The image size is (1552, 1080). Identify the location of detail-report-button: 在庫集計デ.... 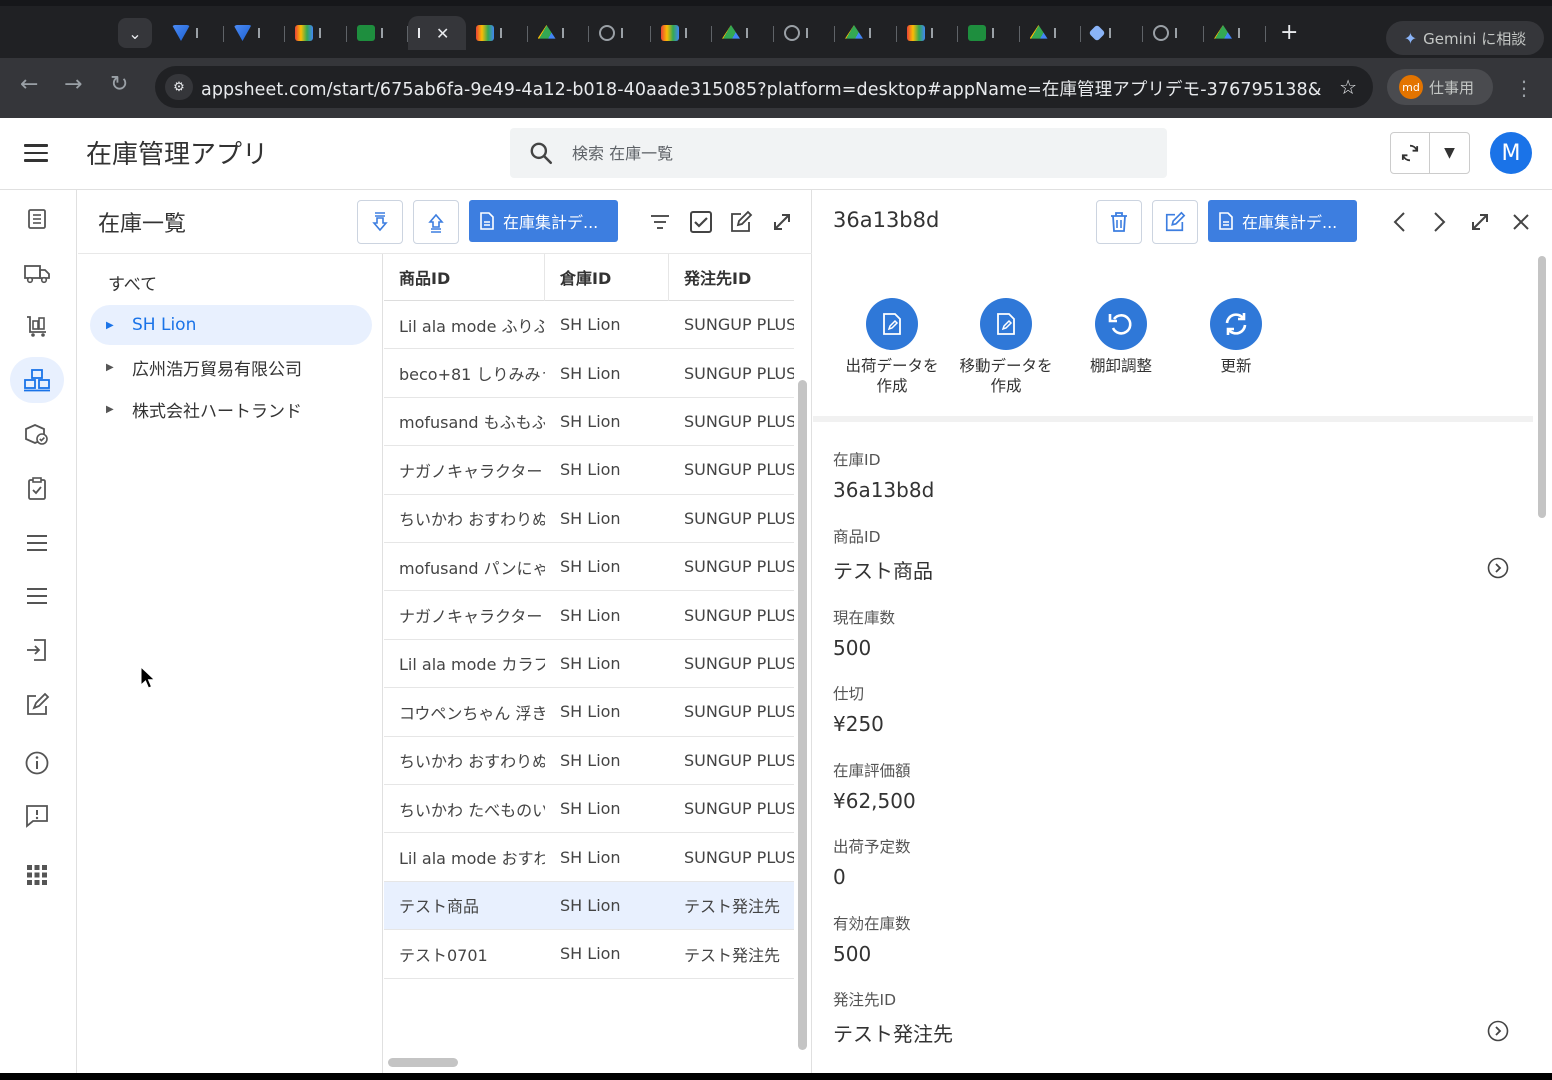
(1282, 221).